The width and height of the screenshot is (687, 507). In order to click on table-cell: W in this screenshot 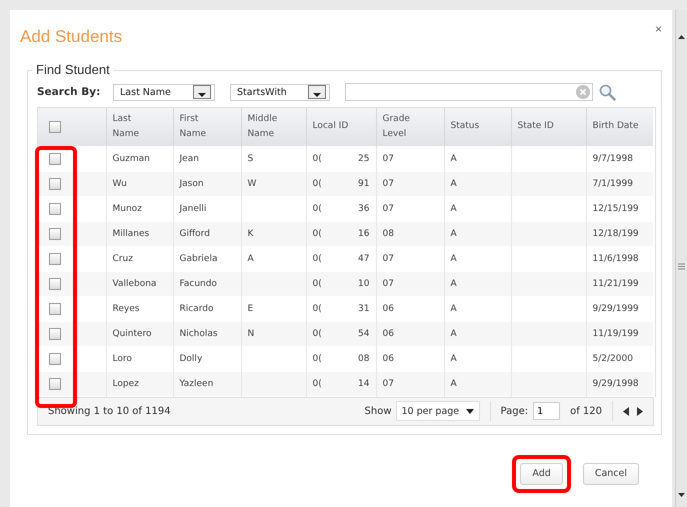, I will do `click(252, 183)`.